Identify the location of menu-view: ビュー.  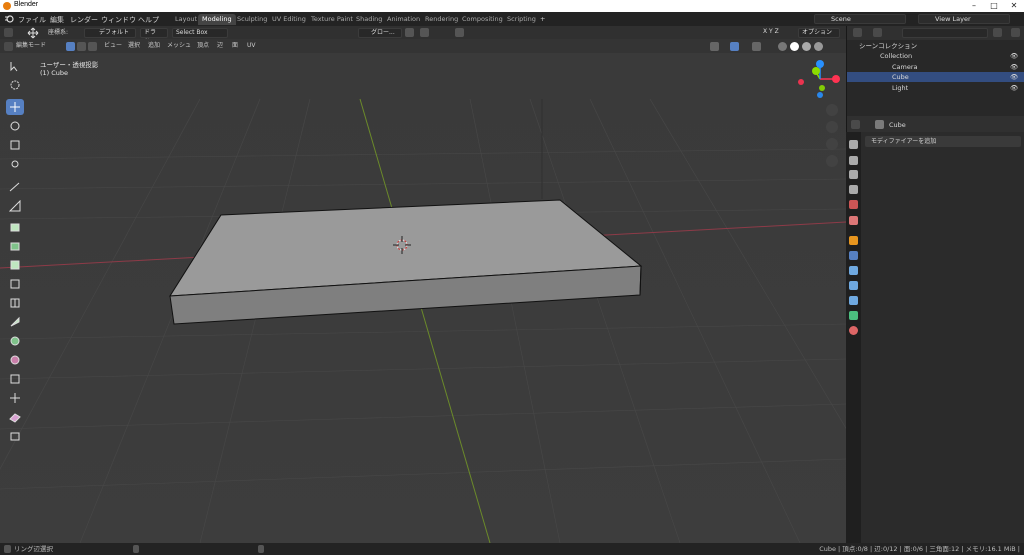
(113, 45).